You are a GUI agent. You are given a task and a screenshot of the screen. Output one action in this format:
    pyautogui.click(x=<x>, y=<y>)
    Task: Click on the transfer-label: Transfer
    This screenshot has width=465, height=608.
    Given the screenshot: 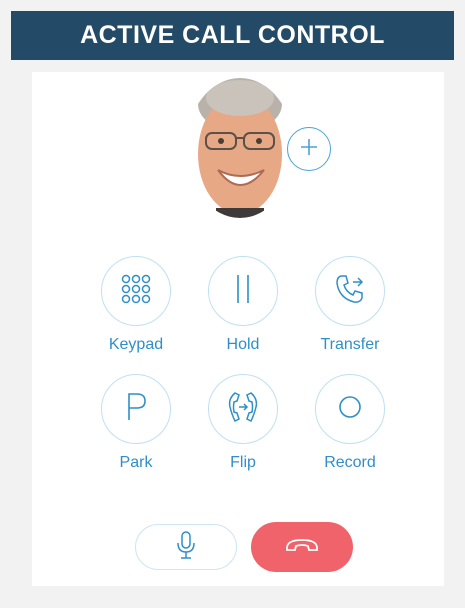 What is the action you would take?
    pyautogui.click(x=350, y=344)
    